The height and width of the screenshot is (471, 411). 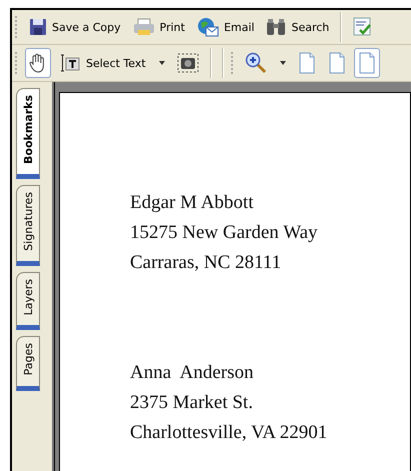 I want to click on search-button: Search, so click(x=298, y=27).